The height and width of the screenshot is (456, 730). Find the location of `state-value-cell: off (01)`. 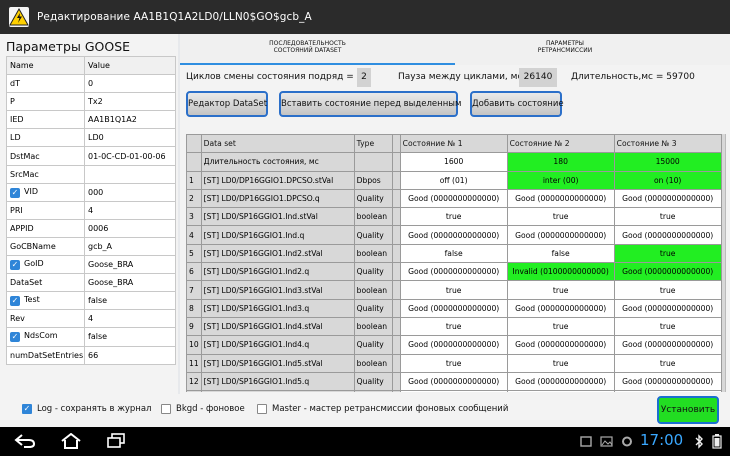

state-value-cell: off (01) is located at coordinates (453, 180).